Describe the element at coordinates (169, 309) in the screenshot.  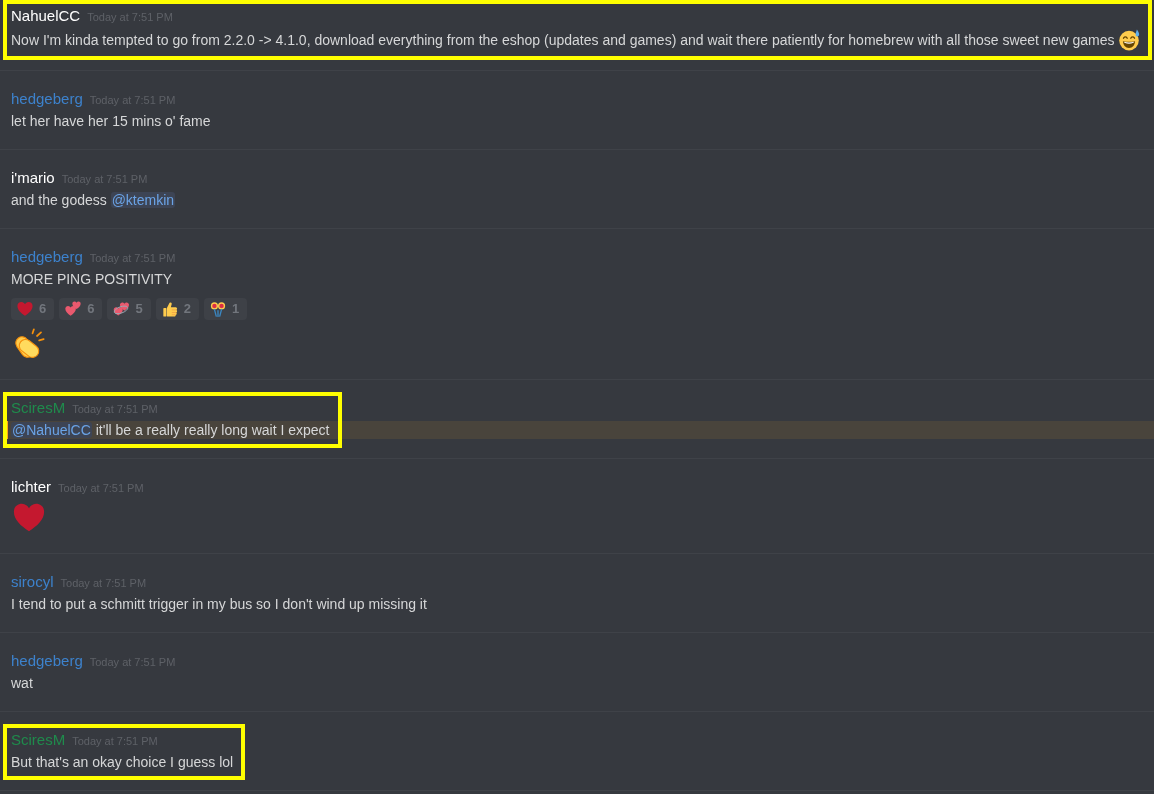
I see `thumbs-up-emoji-icon` at that location.